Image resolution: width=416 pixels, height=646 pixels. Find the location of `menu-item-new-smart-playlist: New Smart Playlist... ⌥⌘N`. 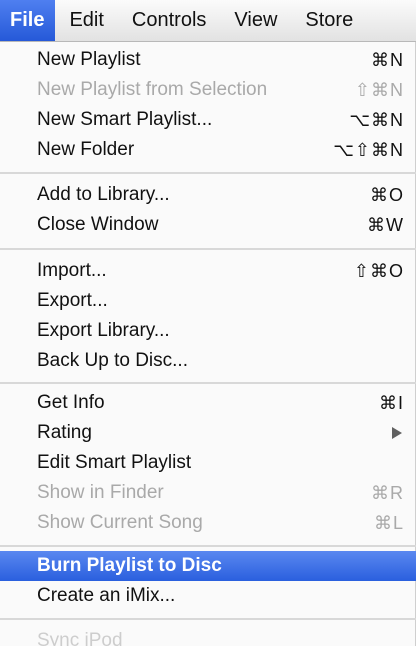

menu-item-new-smart-playlist: New Smart Playlist... ⌥⌘N is located at coordinates (208, 120).